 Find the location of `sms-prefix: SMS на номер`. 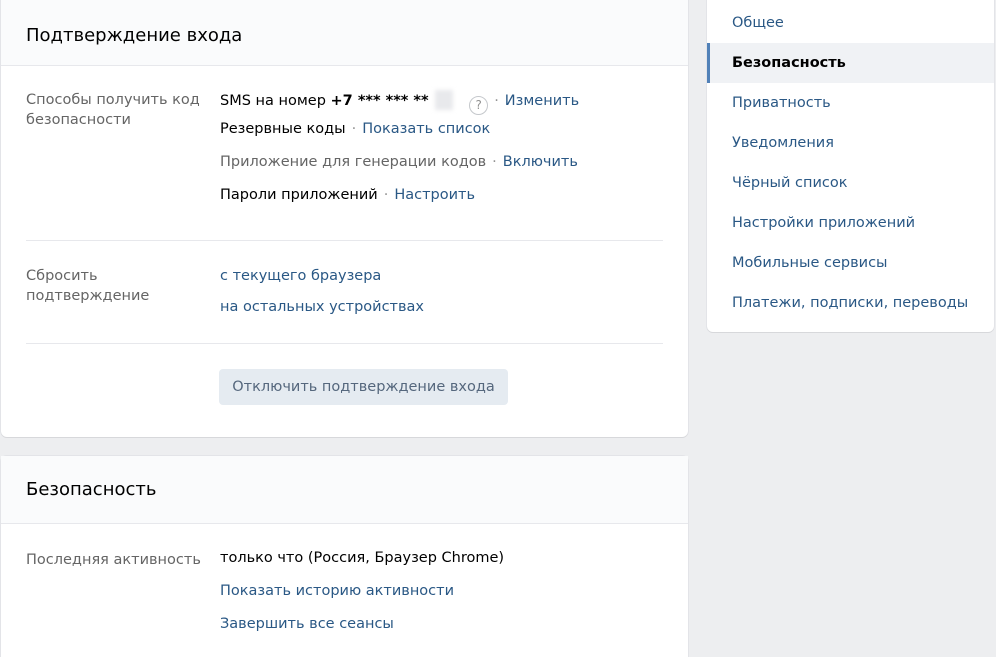

sms-prefix: SMS на номер is located at coordinates (273, 101).